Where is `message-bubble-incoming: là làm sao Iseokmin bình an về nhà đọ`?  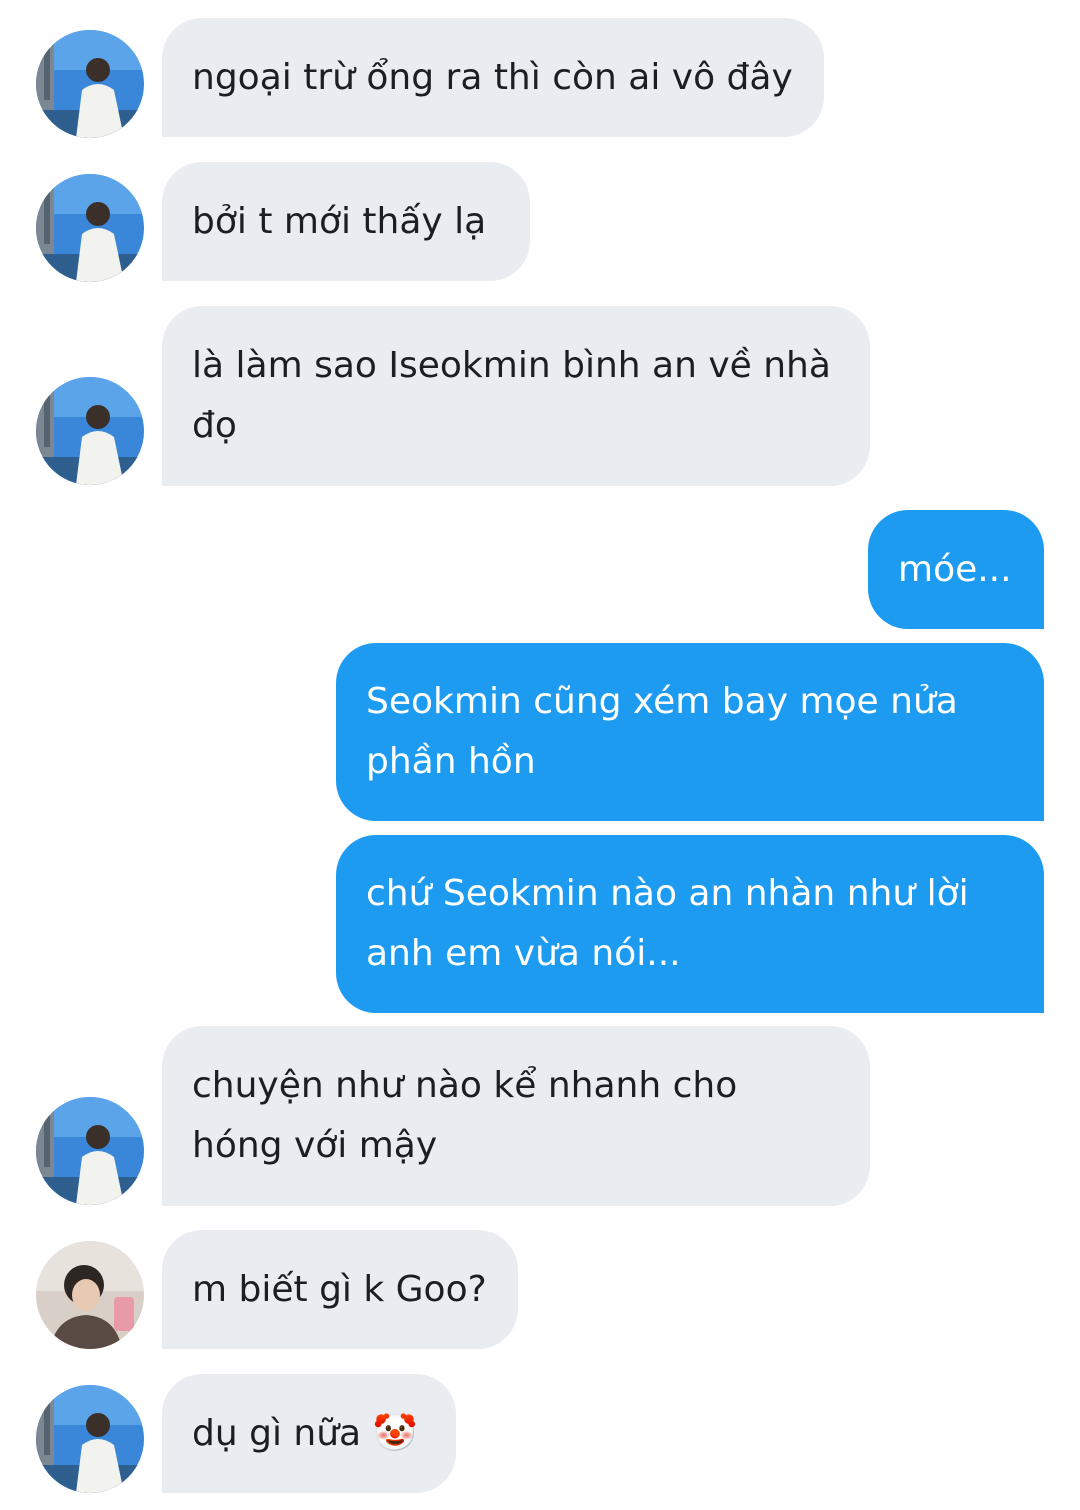 message-bubble-incoming: là làm sao Iseokmin bình an về nhà đọ is located at coordinates (516, 396).